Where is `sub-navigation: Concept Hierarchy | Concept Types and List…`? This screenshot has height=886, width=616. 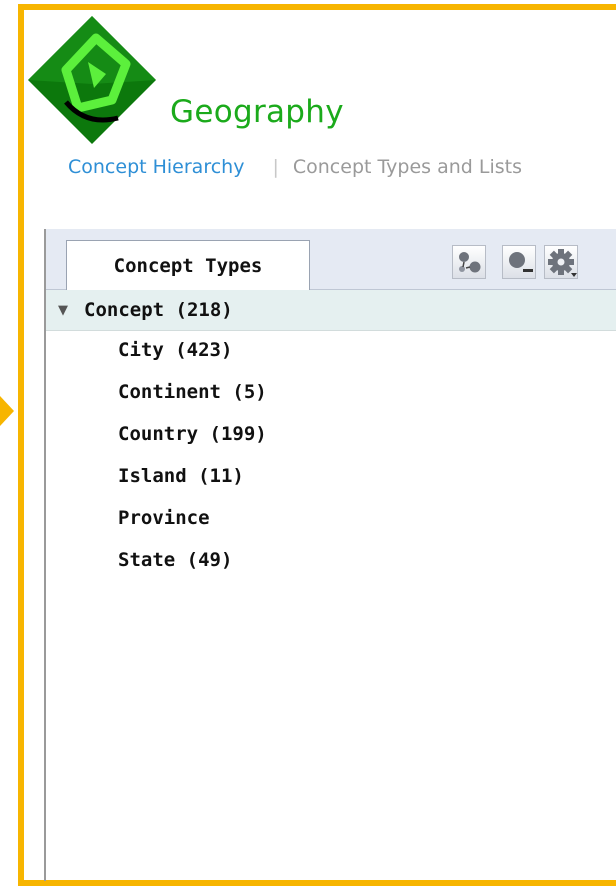 sub-navigation: Concept Hierarchy | Concept Types and List… is located at coordinates (295, 167).